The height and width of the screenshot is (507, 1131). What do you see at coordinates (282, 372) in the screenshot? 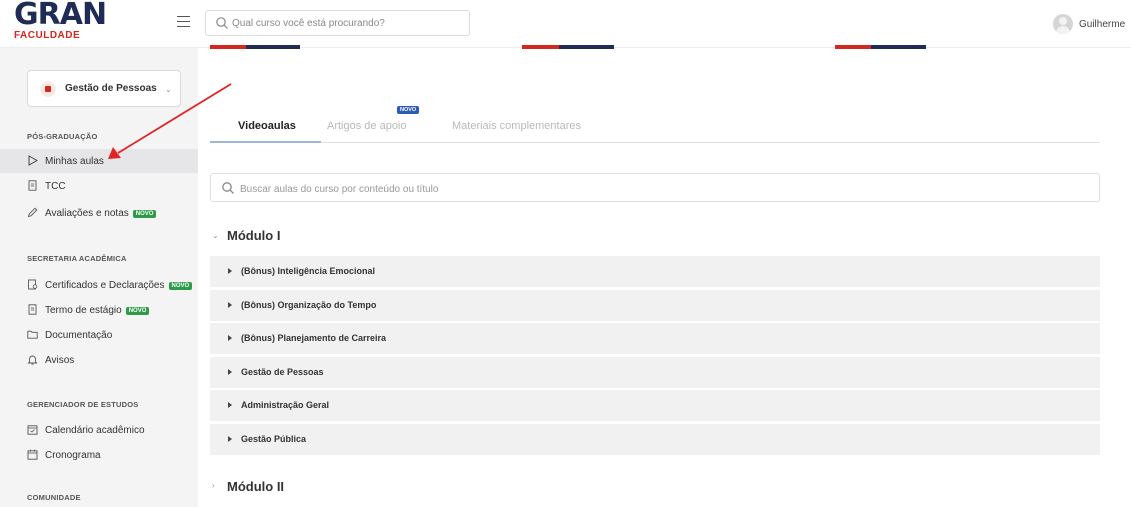
I see `lesson-title: Gestão de Pessoas` at bounding box center [282, 372].